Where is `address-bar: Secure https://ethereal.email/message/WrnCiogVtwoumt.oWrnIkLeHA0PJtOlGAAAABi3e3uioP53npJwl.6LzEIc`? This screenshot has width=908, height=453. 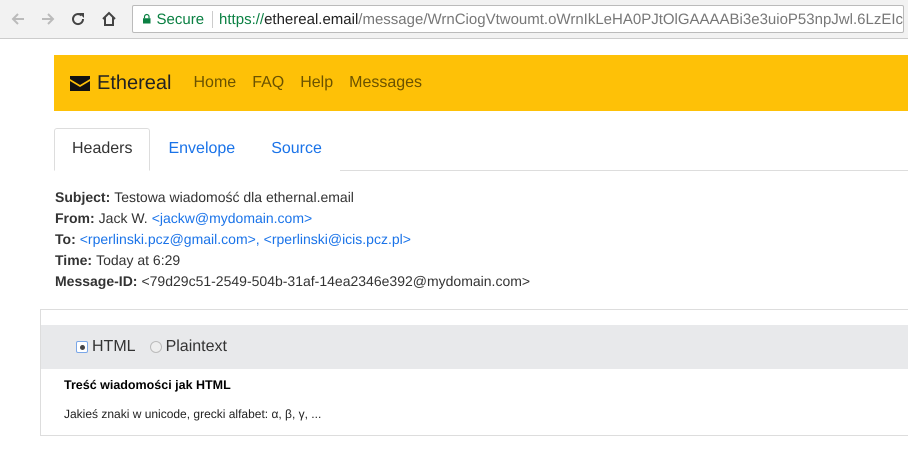
address-bar: Secure https://ethereal.email/message/WrnCiogVtwoumt.oWrnIkLeHA0PJtOlGAAAABi3e3uioP53npJwl.6LzEIc is located at coordinates (518, 19).